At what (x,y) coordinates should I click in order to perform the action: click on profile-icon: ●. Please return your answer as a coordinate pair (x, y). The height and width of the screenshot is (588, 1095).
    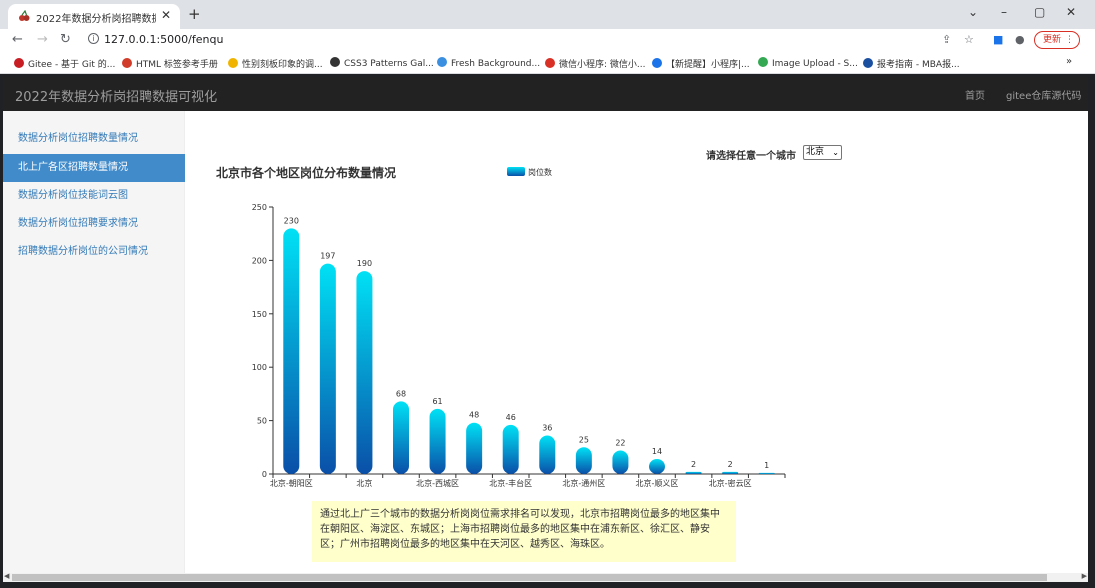
    Looking at the image, I should click on (1020, 39).